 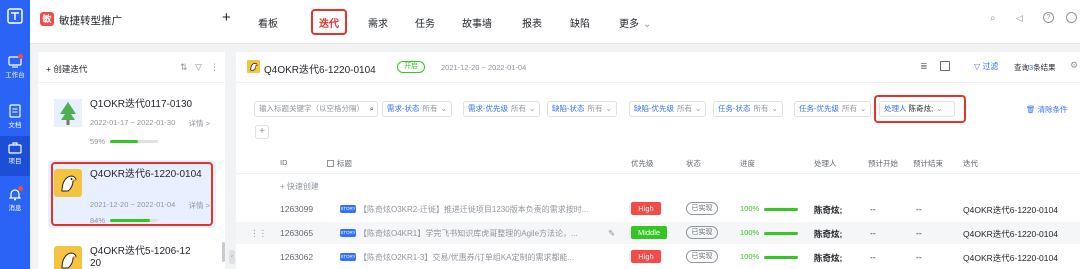 What do you see at coordinates (141, 104) in the screenshot?
I see `iteration-name: Q1OKR迭代0117-0130` at bounding box center [141, 104].